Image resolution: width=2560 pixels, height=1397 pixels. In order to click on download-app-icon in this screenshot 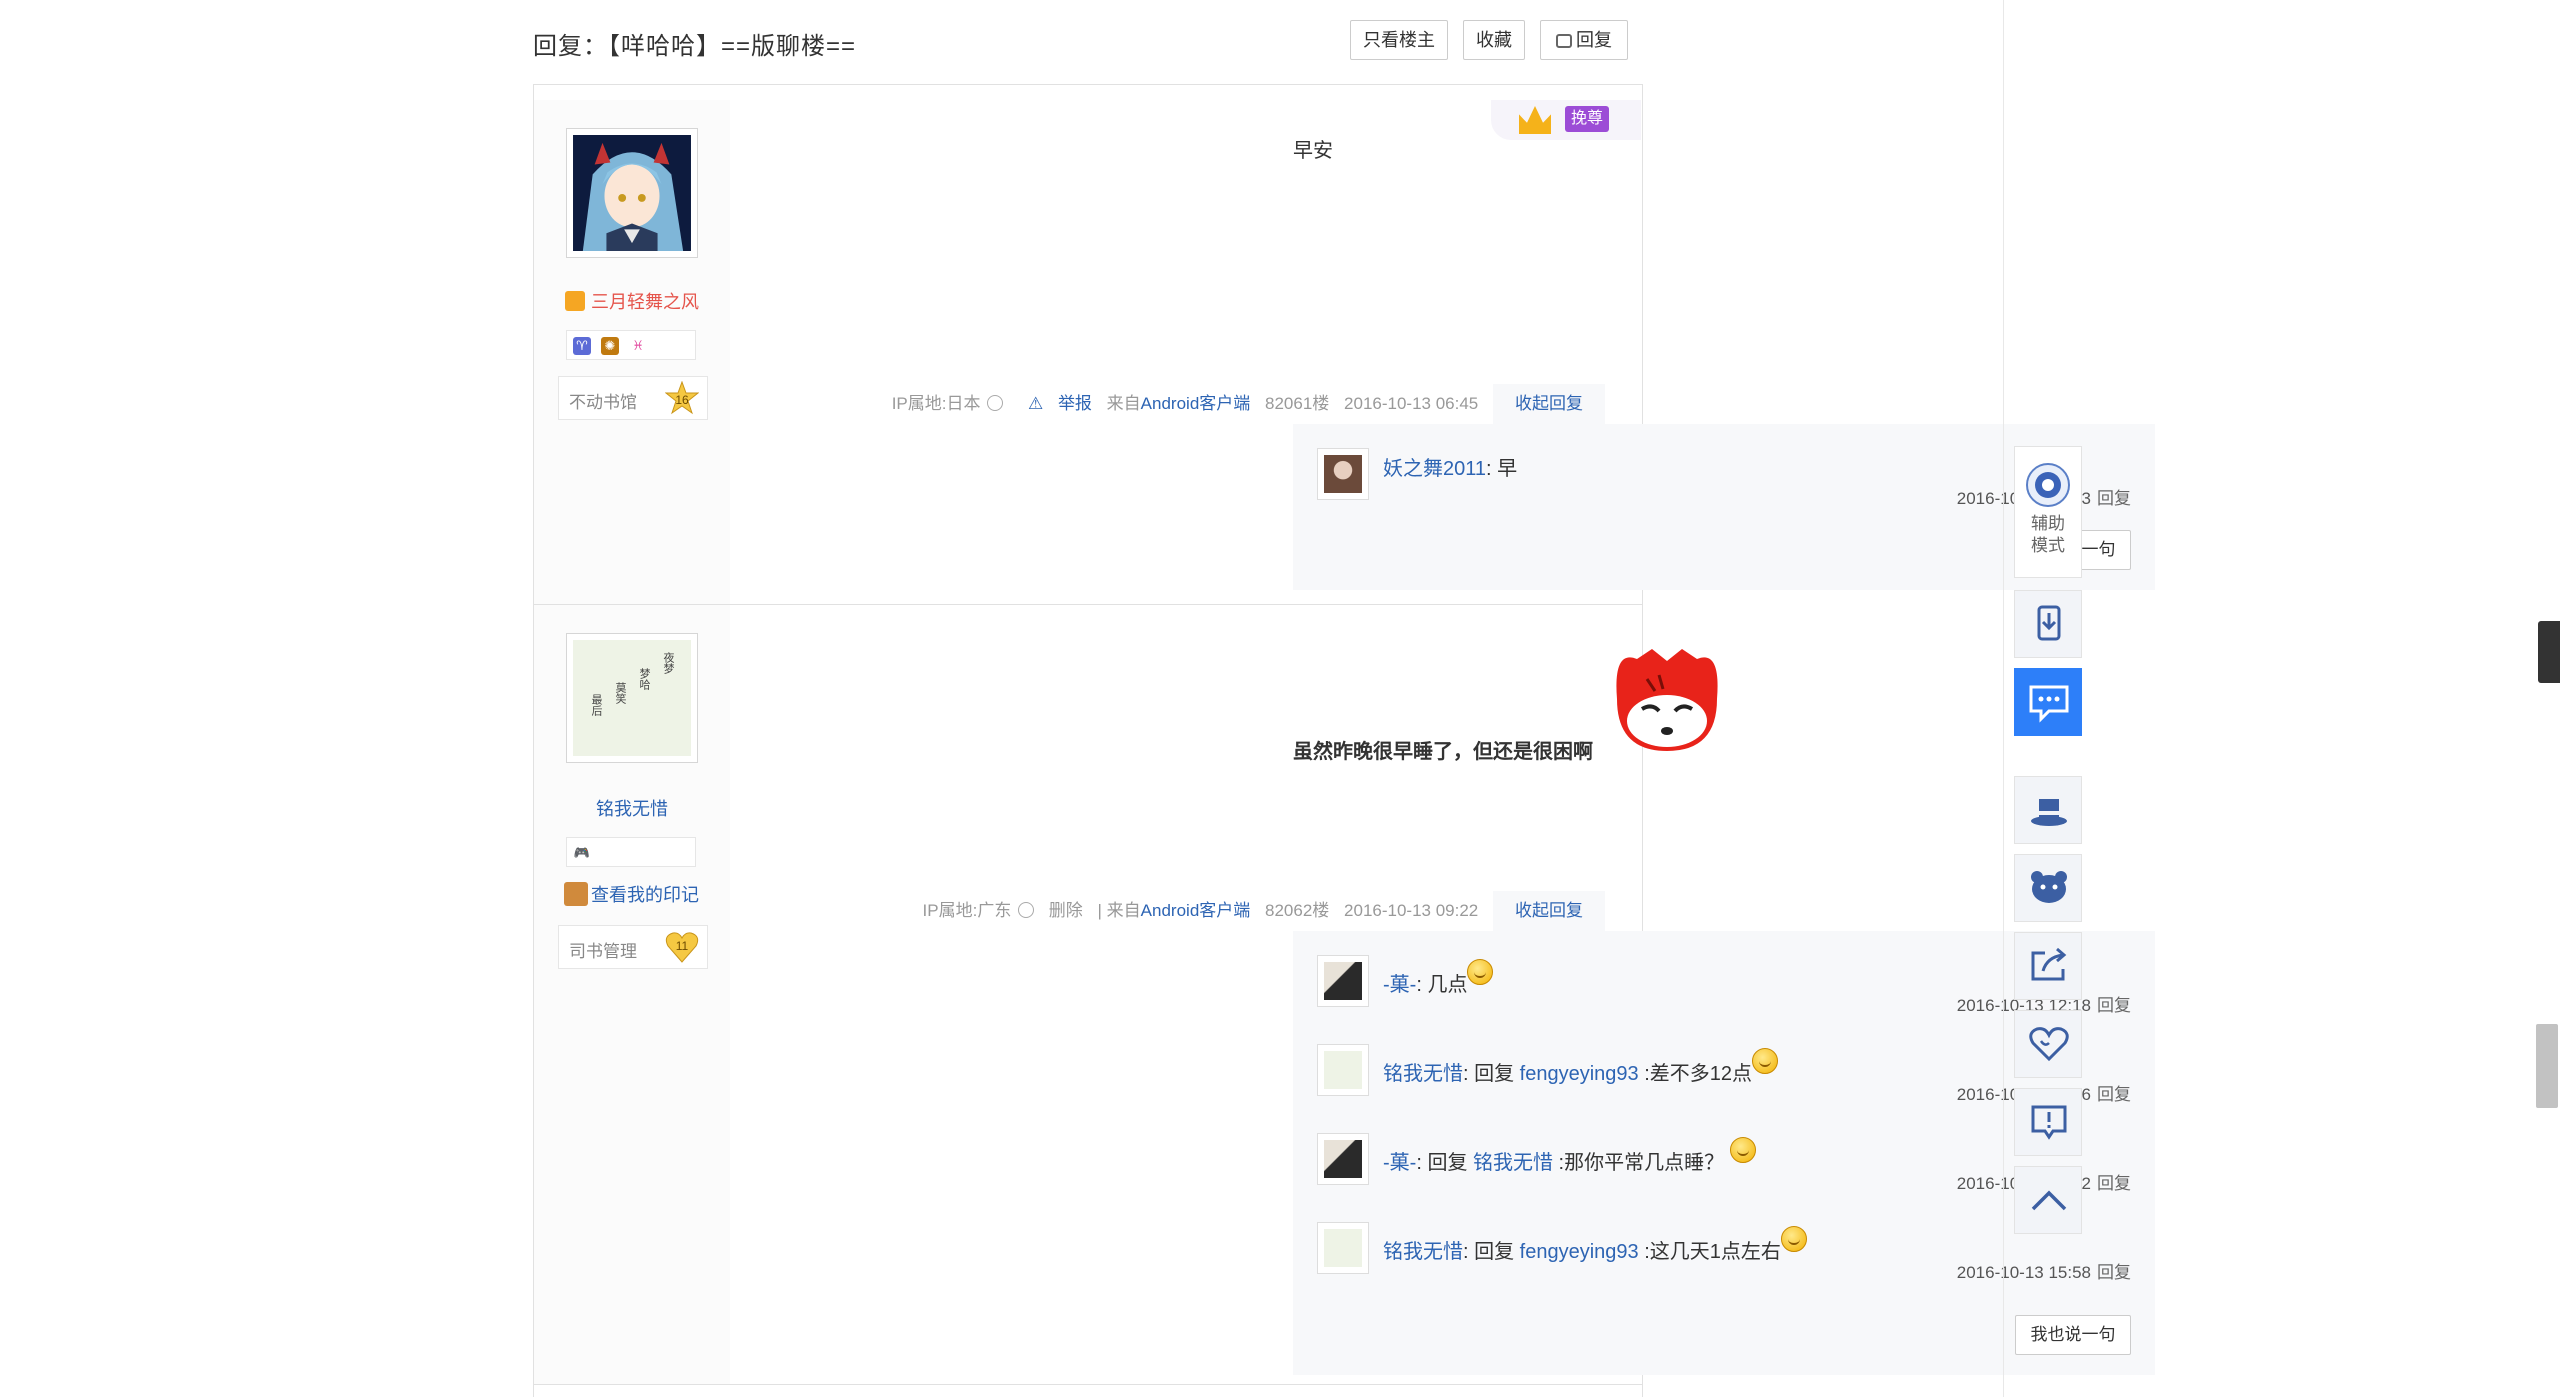, I will do `click(2049, 623)`.